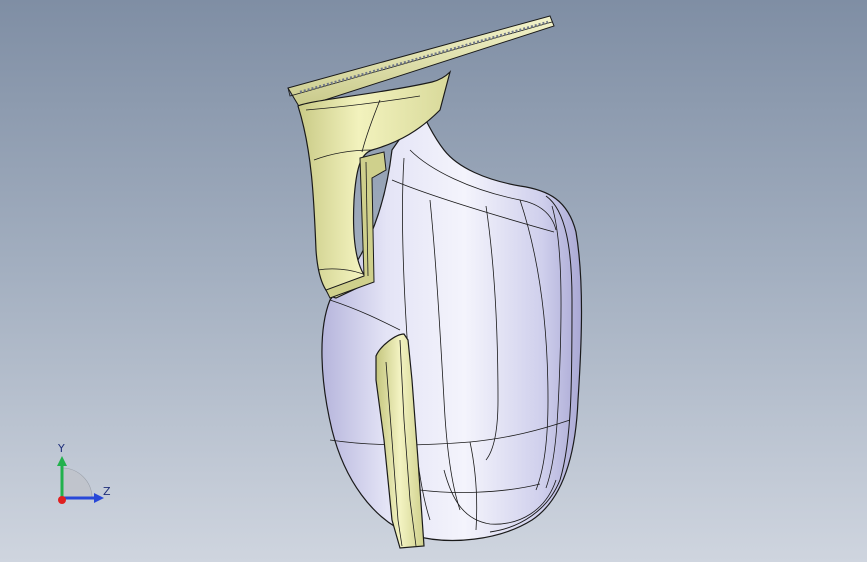  I want to click on triad-z-label: Z, so click(107, 491).